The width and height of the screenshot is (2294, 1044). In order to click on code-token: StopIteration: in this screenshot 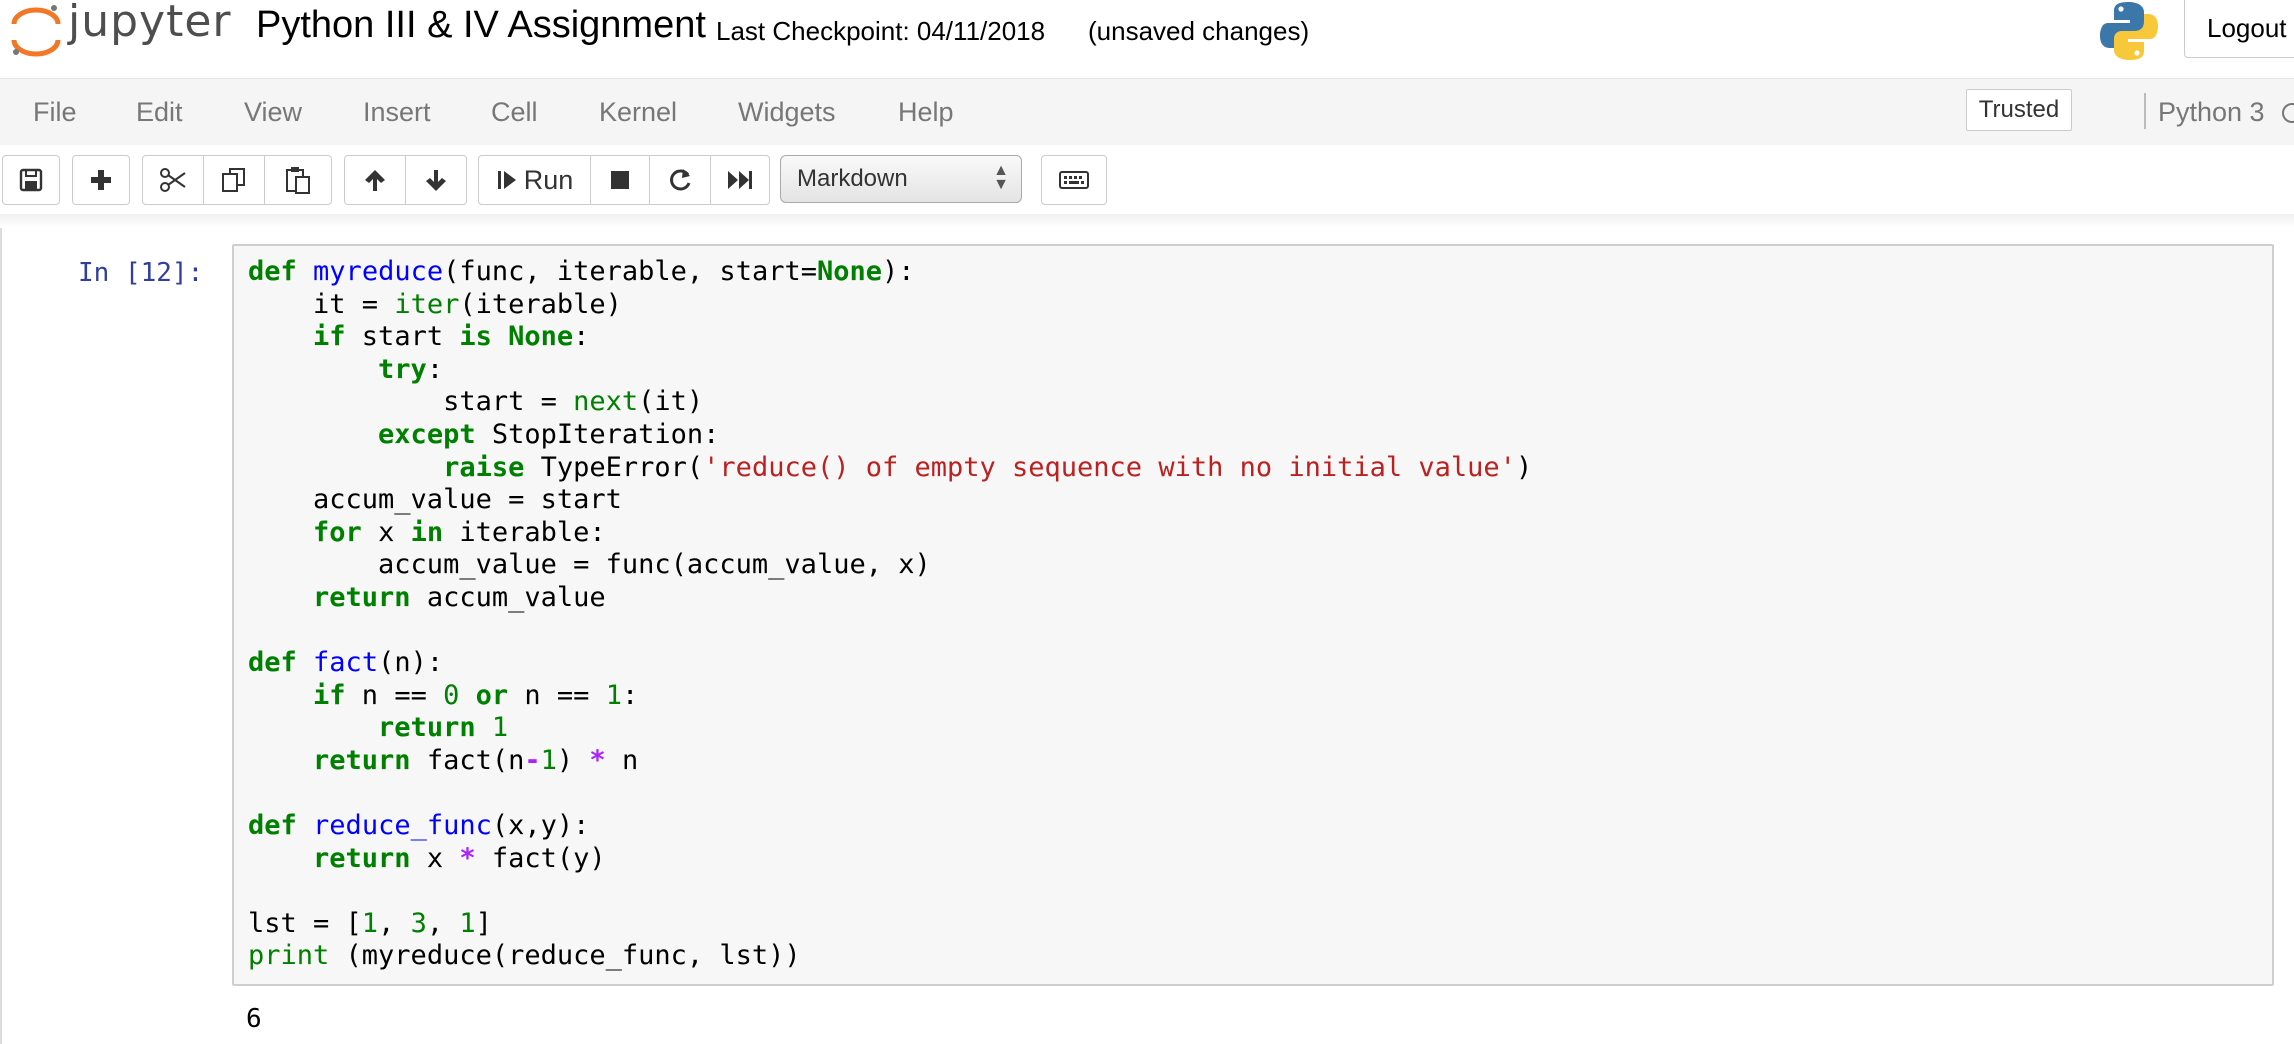, I will do `click(597, 434)`.